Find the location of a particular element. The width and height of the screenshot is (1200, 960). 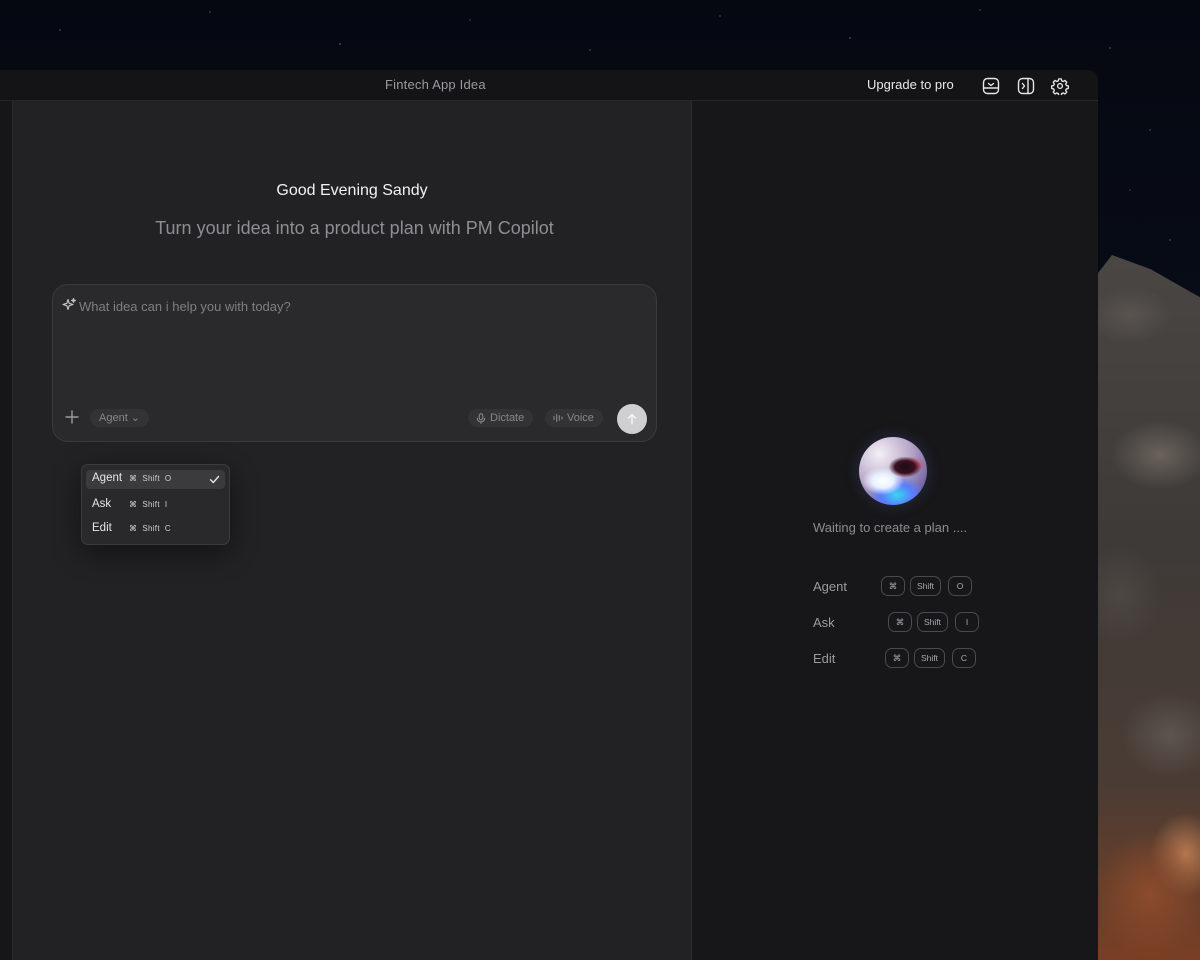

mode-selector: Agent ⌄ is located at coordinates (120, 418).